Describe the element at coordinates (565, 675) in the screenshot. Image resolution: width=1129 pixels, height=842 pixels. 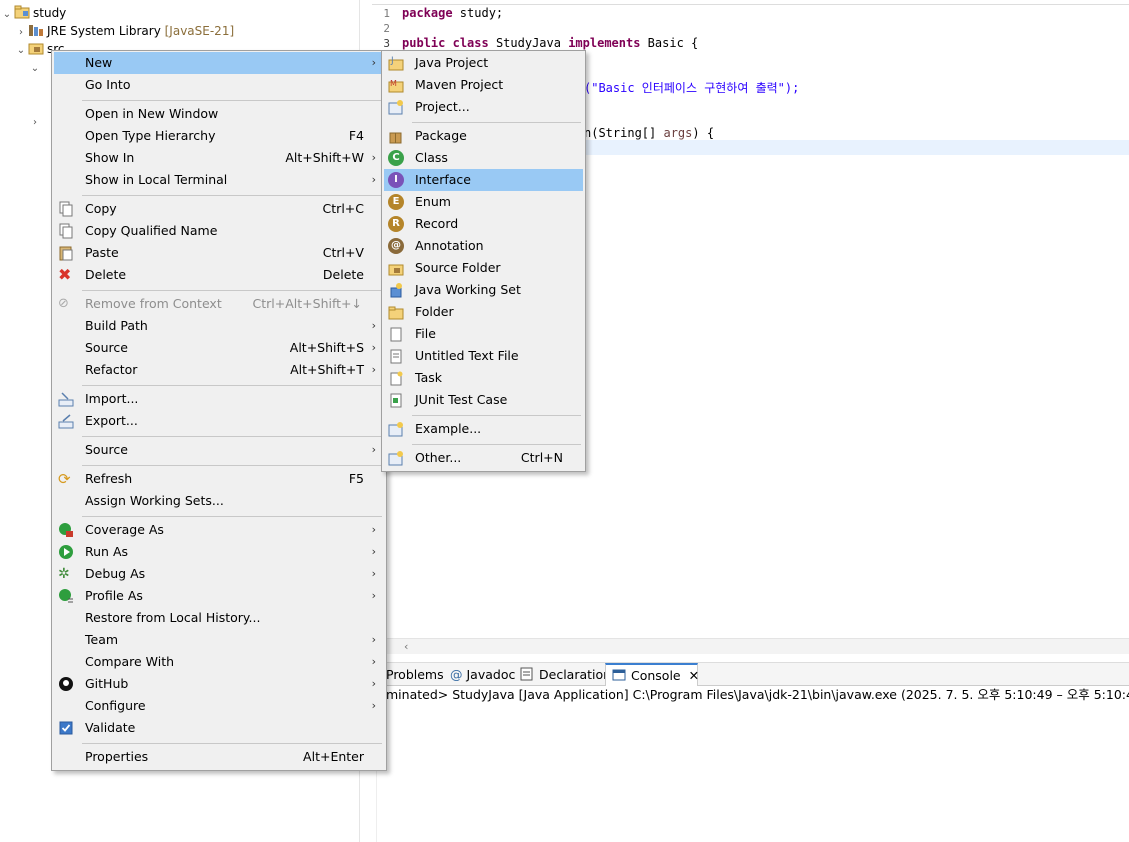
I see `tab-declaration: Declaration` at that location.